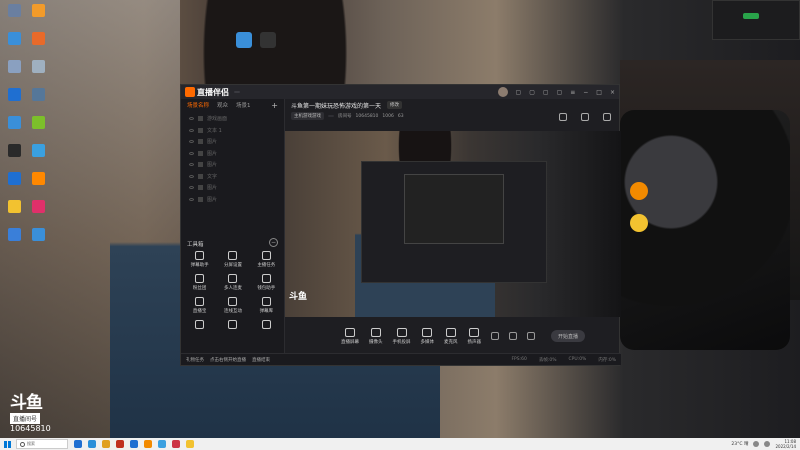 This screenshot has height=450, width=800. I want to click on tool-item: 分屏设置, so click(232, 259).